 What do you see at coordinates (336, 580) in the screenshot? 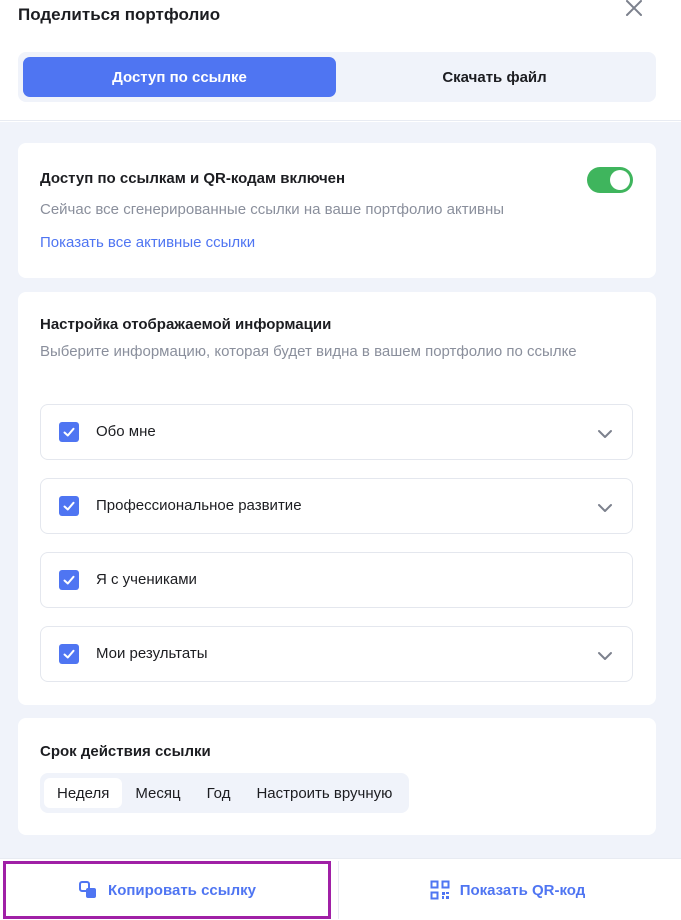
I see `section-row-students: Я с учениками` at bounding box center [336, 580].